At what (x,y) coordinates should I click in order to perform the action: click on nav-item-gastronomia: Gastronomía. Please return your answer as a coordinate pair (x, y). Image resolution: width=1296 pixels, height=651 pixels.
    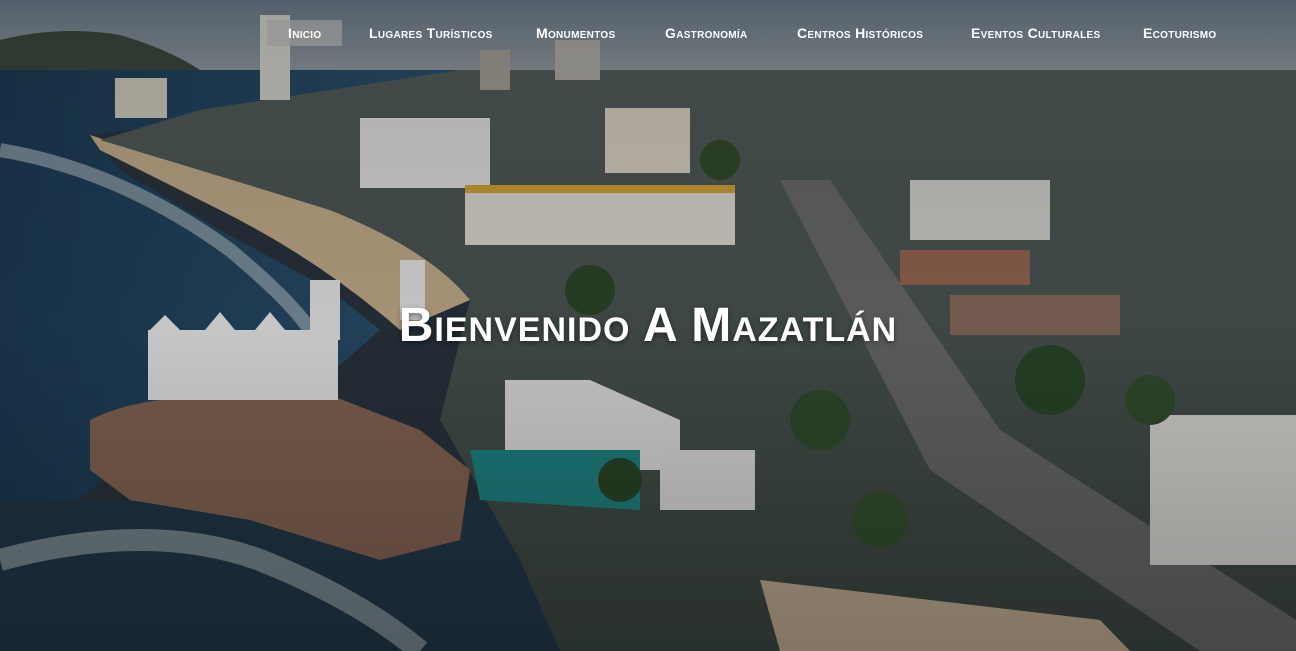
    Looking at the image, I should click on (706, 33).